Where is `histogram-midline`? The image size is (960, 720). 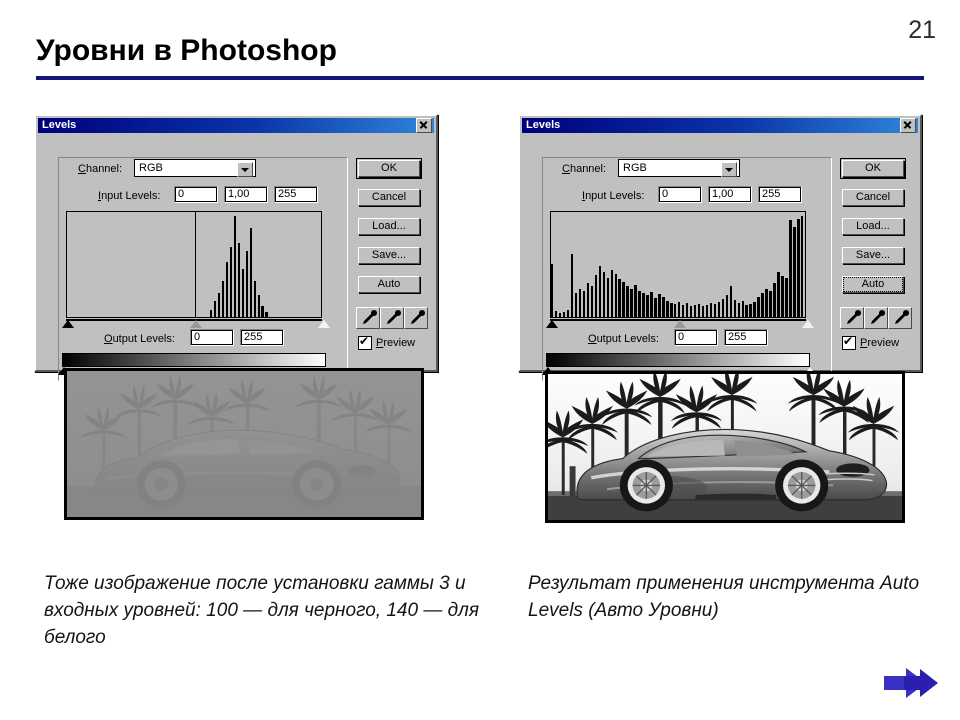
histogram-midline is located at coordinates (195, 264).